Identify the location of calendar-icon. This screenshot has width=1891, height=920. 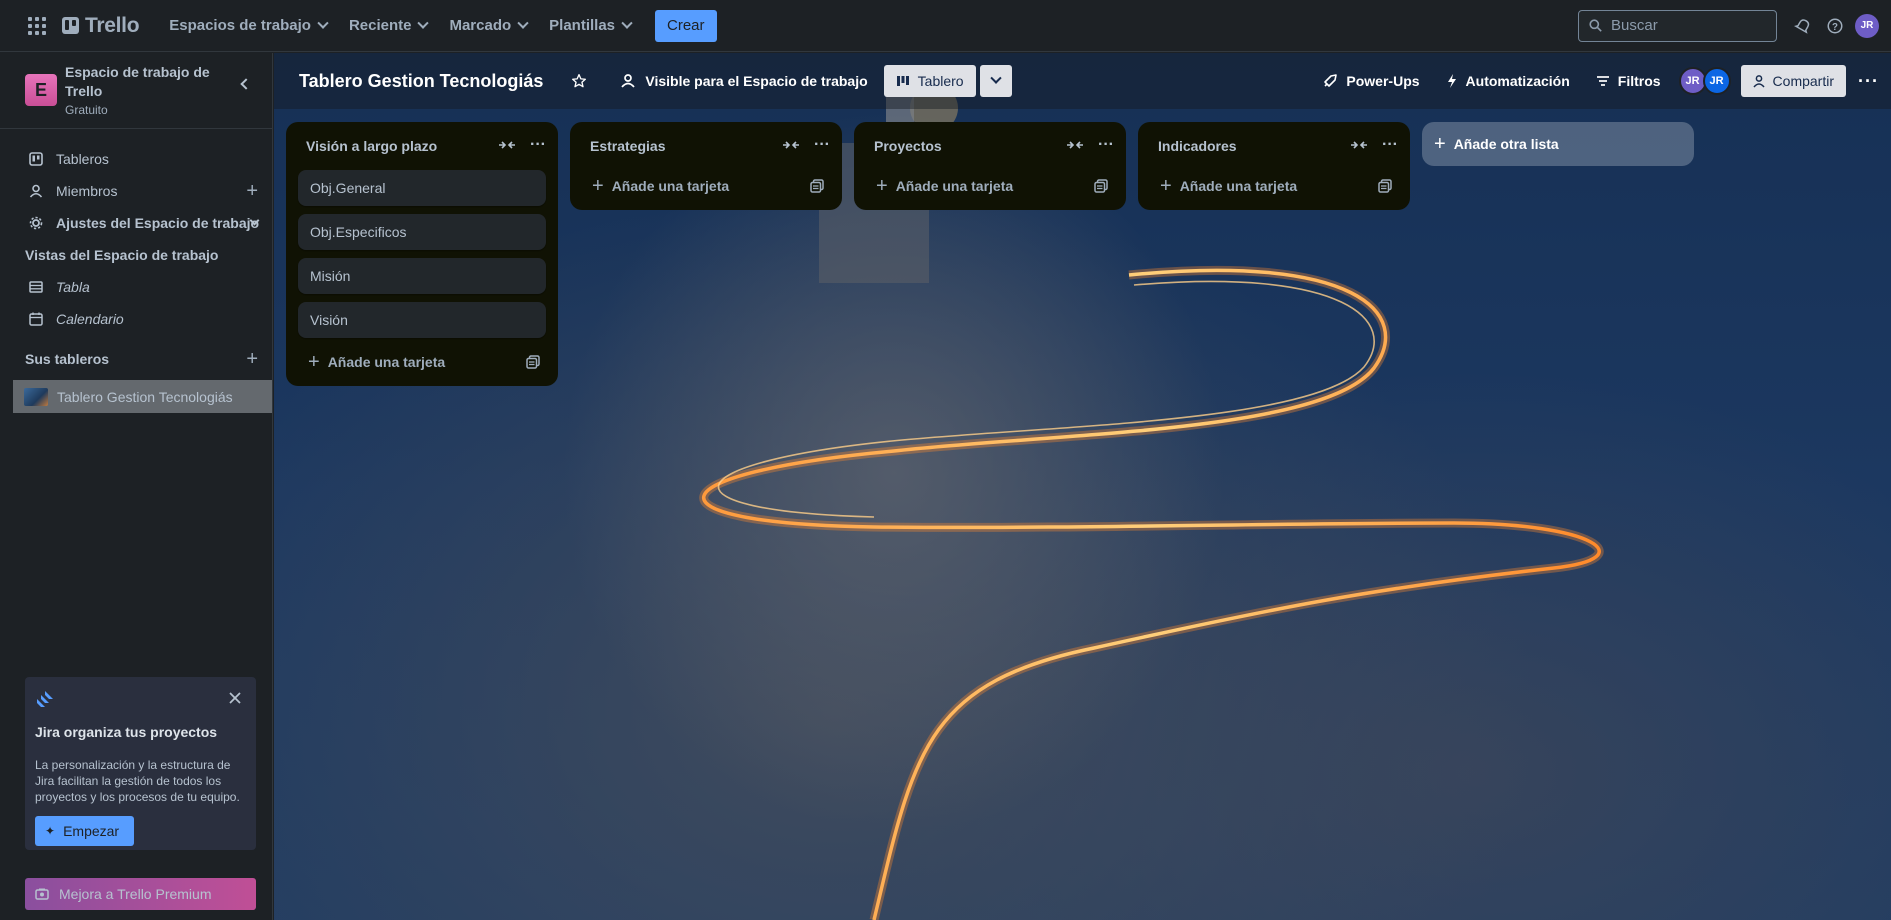
(36, 319).